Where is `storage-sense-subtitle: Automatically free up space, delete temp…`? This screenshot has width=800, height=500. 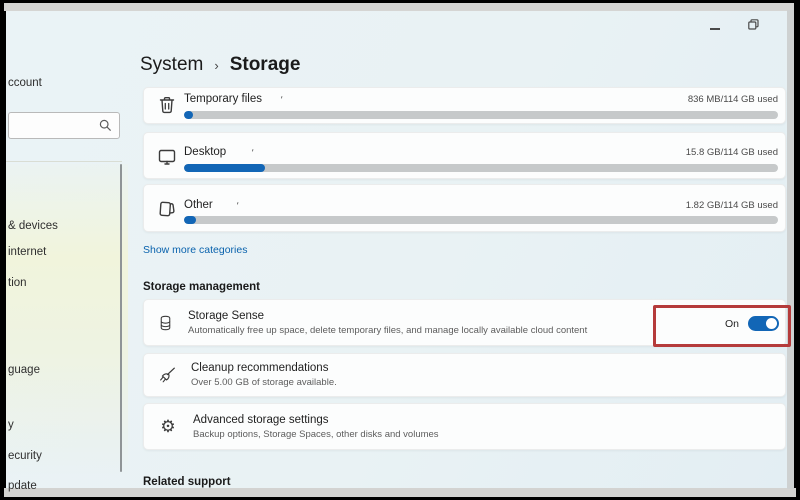 storage-sense-subtitle: Automatically free up space, delete temp… is located at coordinates (388, 330).